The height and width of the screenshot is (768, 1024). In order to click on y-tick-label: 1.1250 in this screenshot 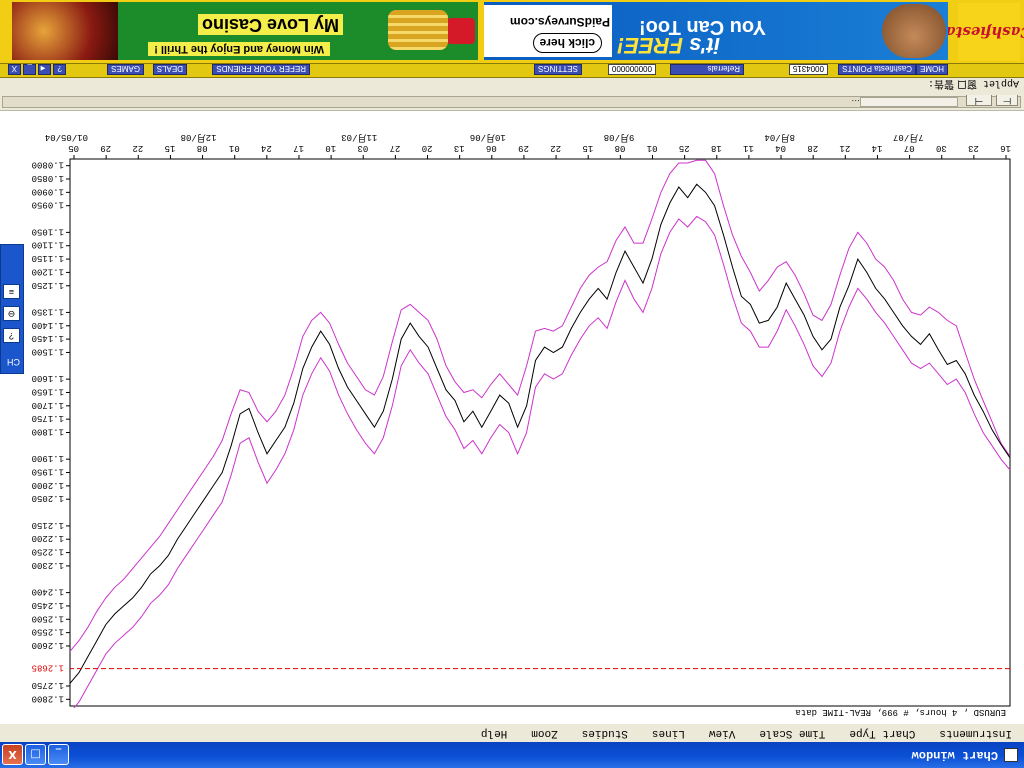, I will do `click(48, 285)`.